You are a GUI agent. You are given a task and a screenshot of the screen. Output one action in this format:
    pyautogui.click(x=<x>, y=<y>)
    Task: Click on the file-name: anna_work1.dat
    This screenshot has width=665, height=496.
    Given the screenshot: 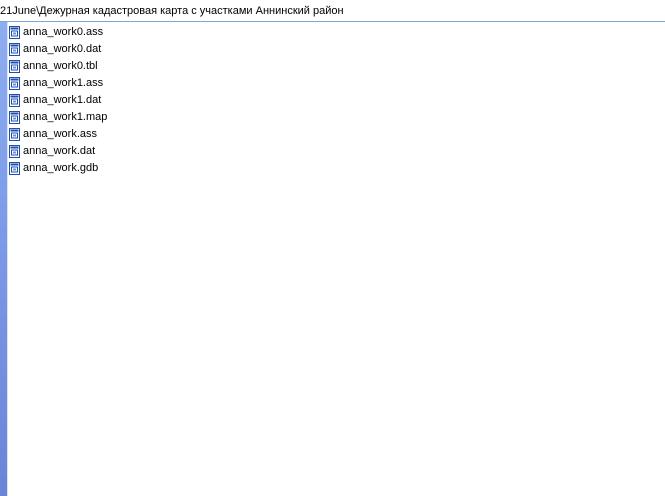 What is the action you would take?
    pyautogui.click(x=62, y=100)
    